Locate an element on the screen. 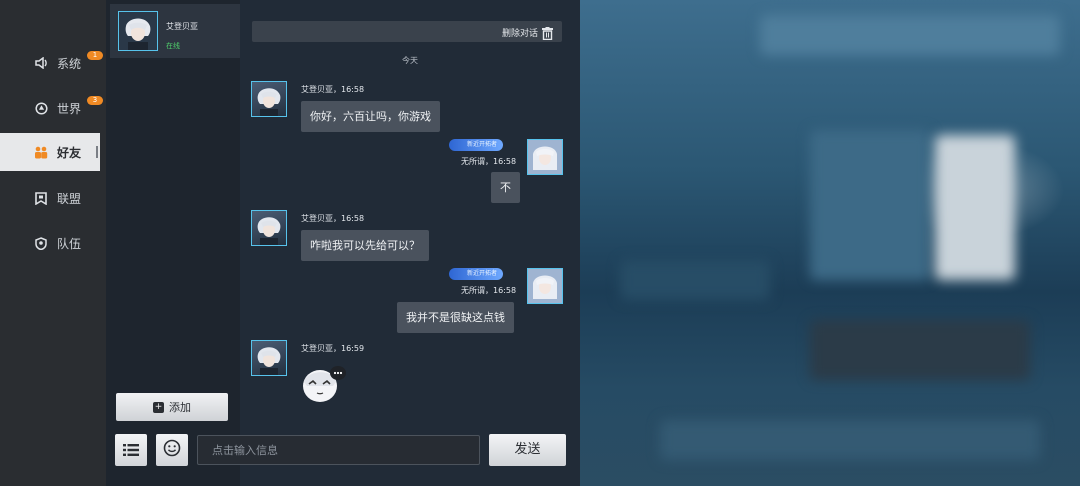 Image resolution: width=1080 pixels, height=486 pixels. category-sidebar: 系统 1 世界 3 好友 联盟 队伍 is located at coordinates (53, 243).